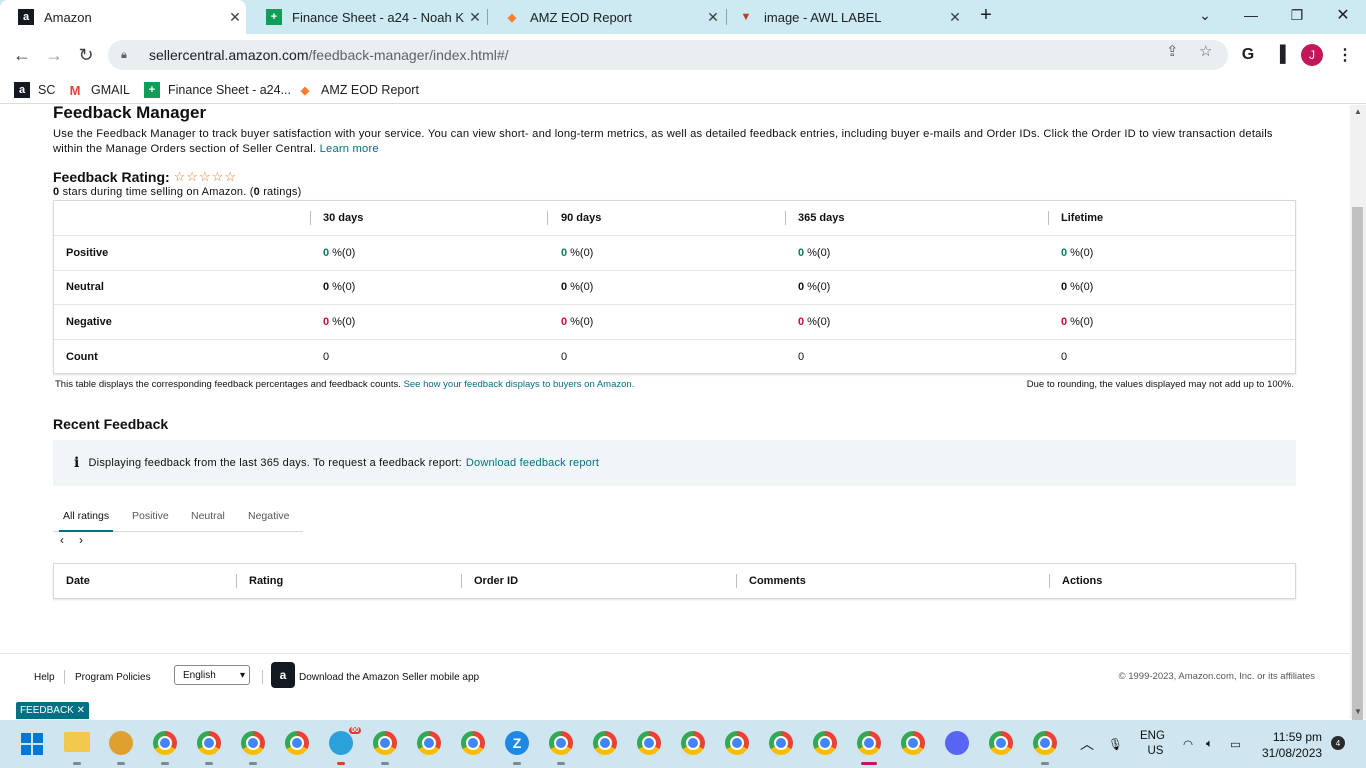  What do you see at coordinates (86, 55) in the screenshot?
I see `reload-icon: ↻` at bounding box center [86, 55].